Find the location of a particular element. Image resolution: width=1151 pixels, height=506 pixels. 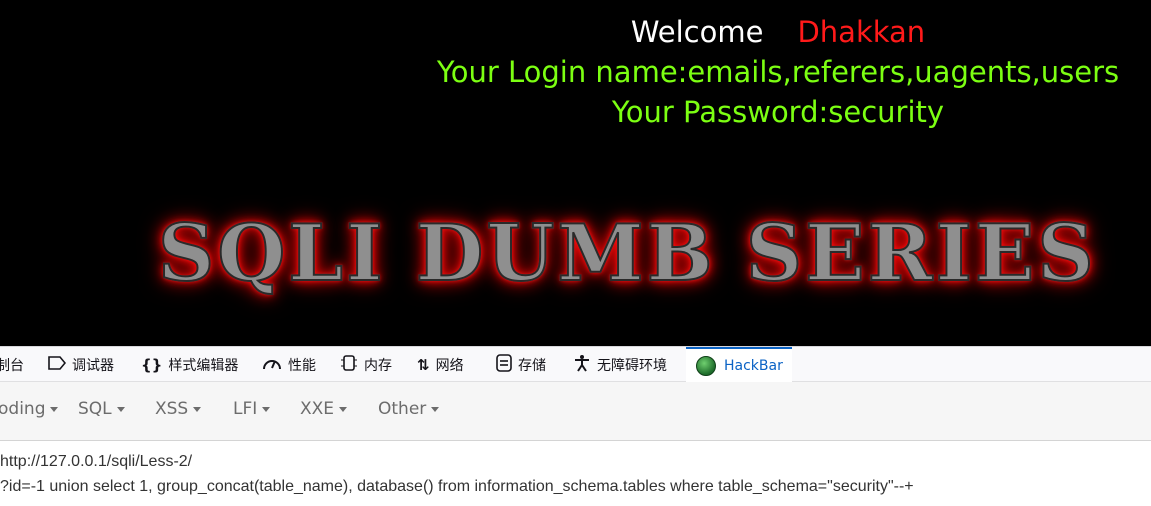

memory-icon is located at coordinates (349, 365).